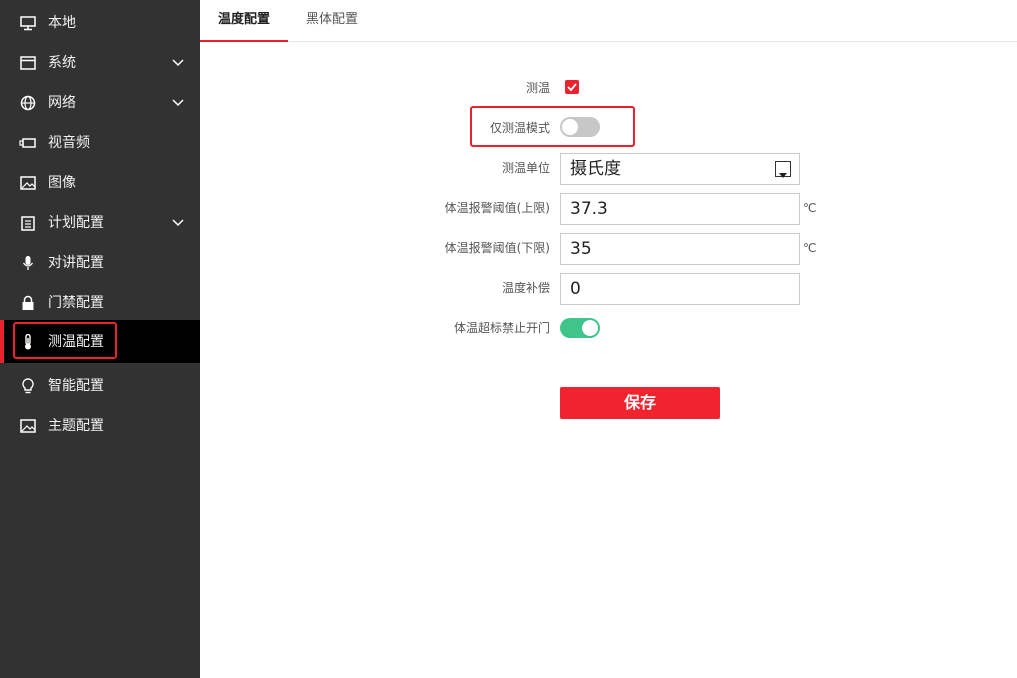  What do you see at coordinates (76, 223) in the screenshot?
I see `sidebar-item-label: 计划配置` at bounding box center [76, 223].